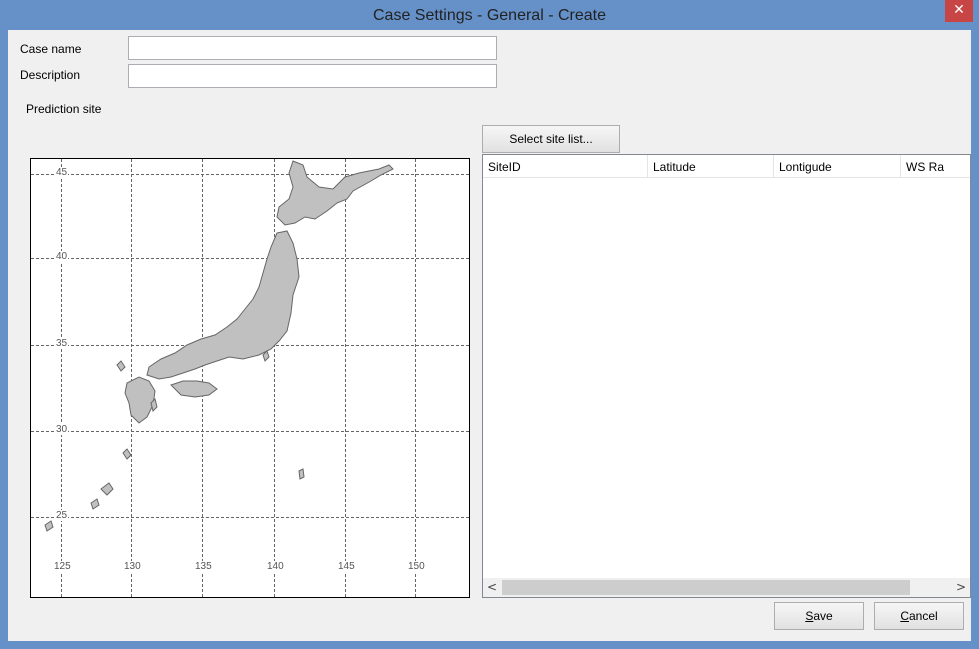  I want to click on site-list-header: SiteID Latitude Lontigude WS Ra, so click(726, 166).